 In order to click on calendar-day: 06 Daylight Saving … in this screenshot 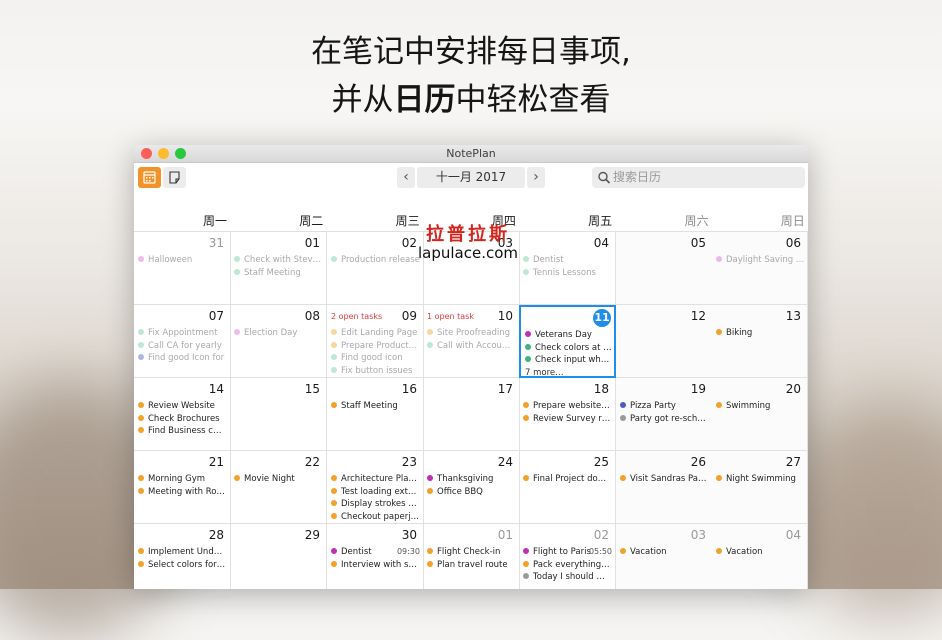, I will do `click(760, 268)`.